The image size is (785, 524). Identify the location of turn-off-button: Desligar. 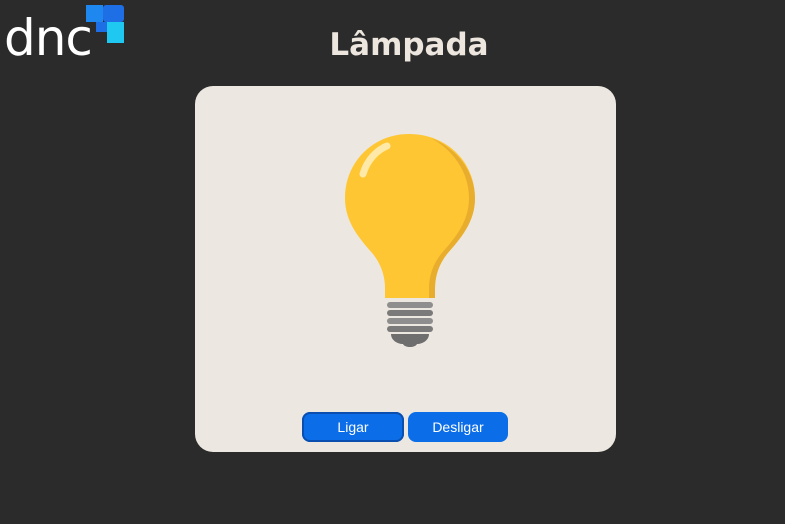
(458, 427).